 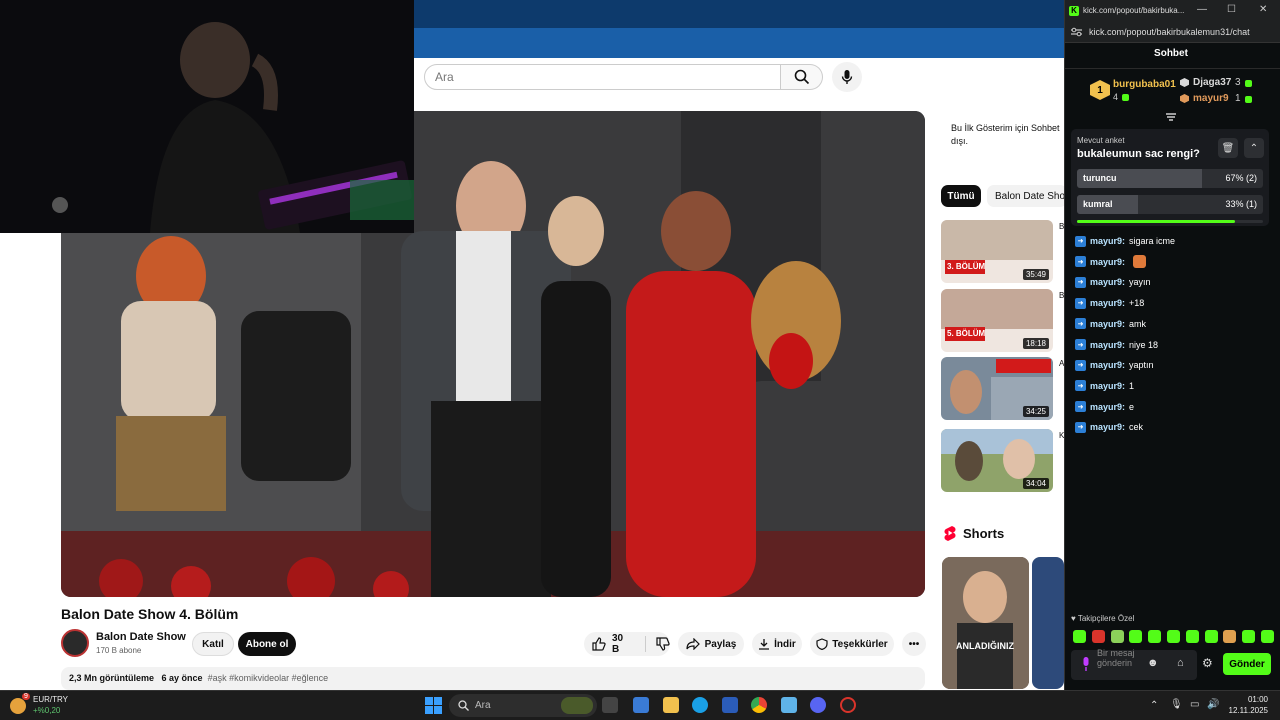 I want to click on edge-browser-icon, so click(x=700, y=705).